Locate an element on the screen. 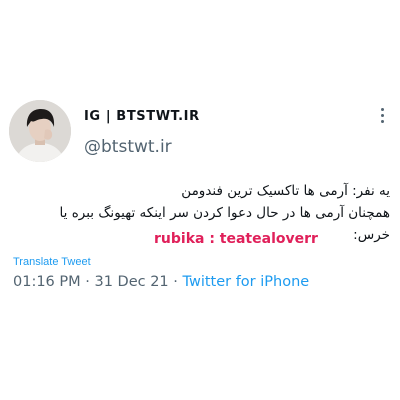 The height and width of the screenshot is (400, 400). watermark-text: rubika : teatealoverr is located at coordinates (236, 239).